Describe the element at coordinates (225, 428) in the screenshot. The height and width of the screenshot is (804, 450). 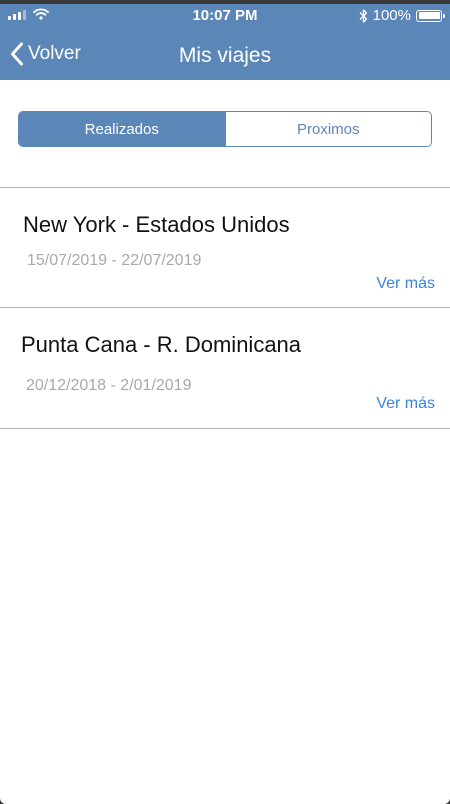
I see `divider` at that location.